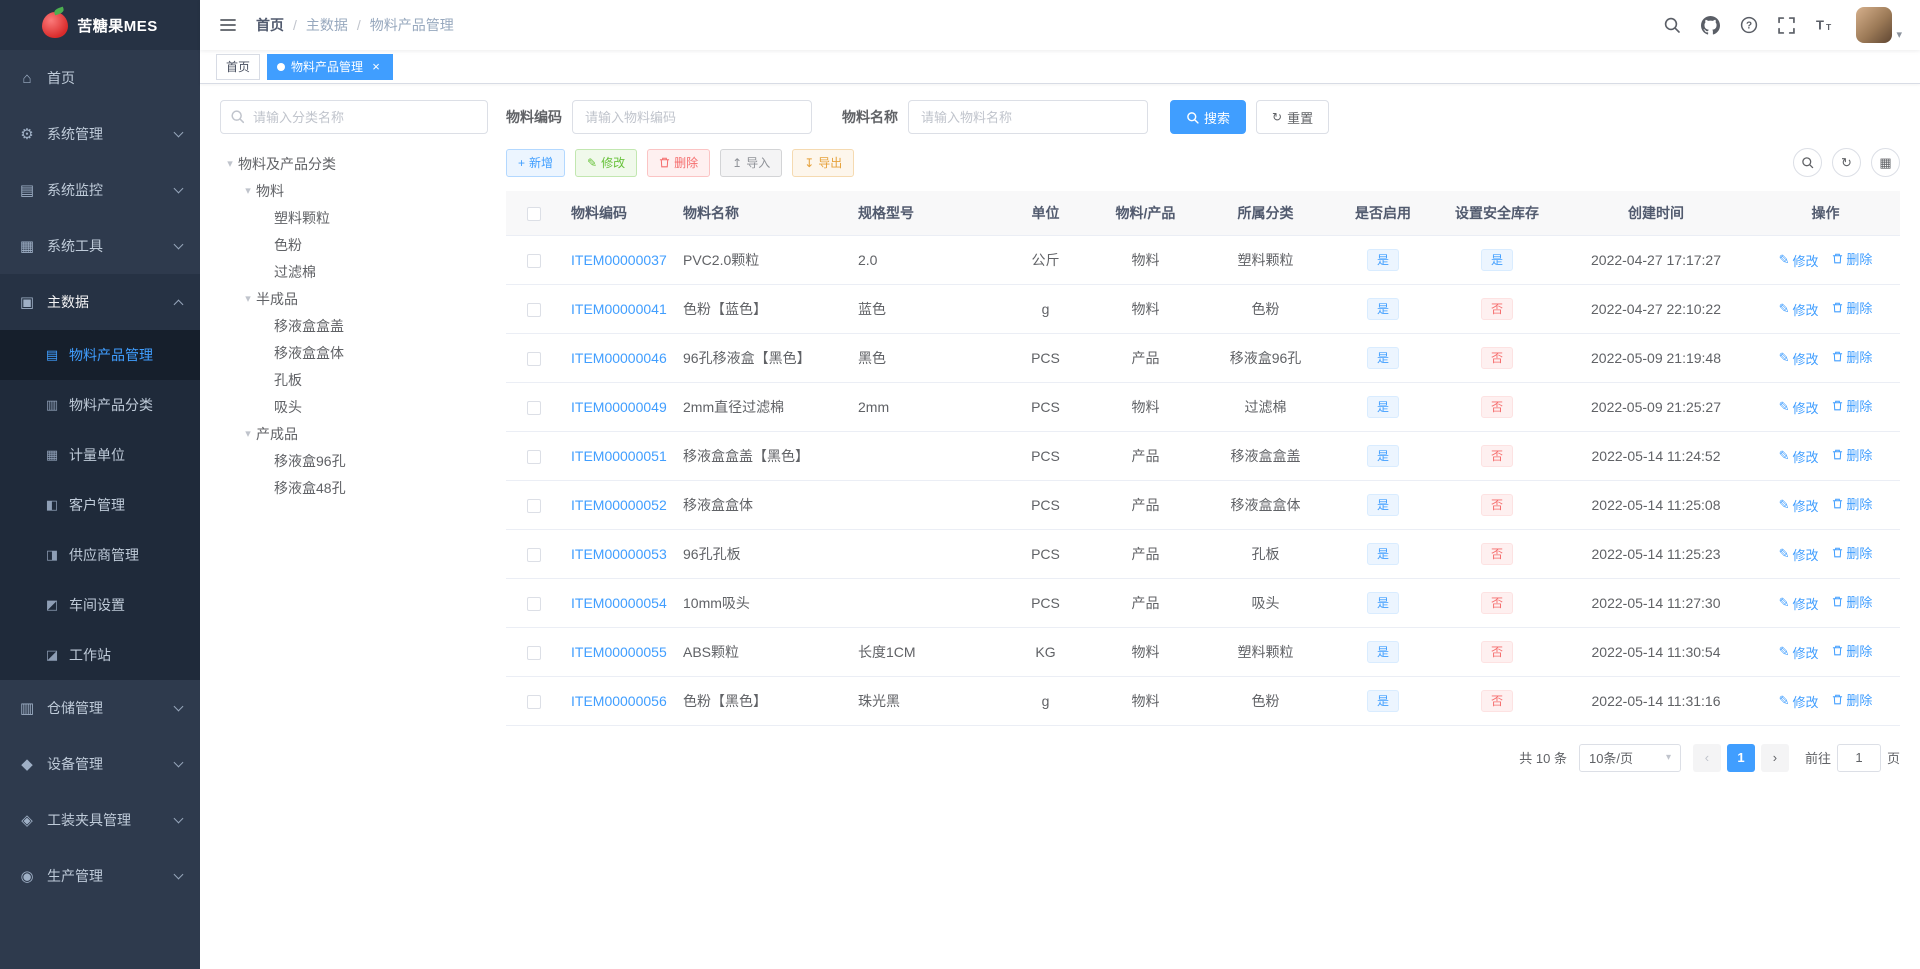 The image size is (1920, 969). I want to click on tree-node-finished: ▾ 产成品, so click(354, 433).